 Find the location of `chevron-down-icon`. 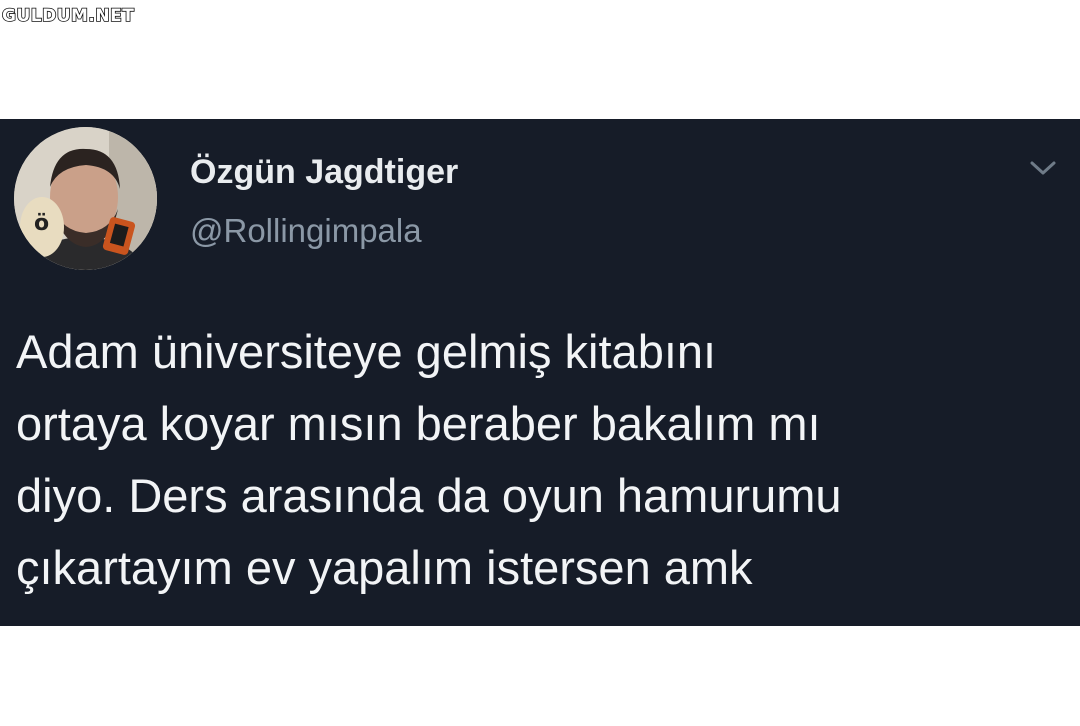

chevron-down-icon is located at coordinates (1043, 168).